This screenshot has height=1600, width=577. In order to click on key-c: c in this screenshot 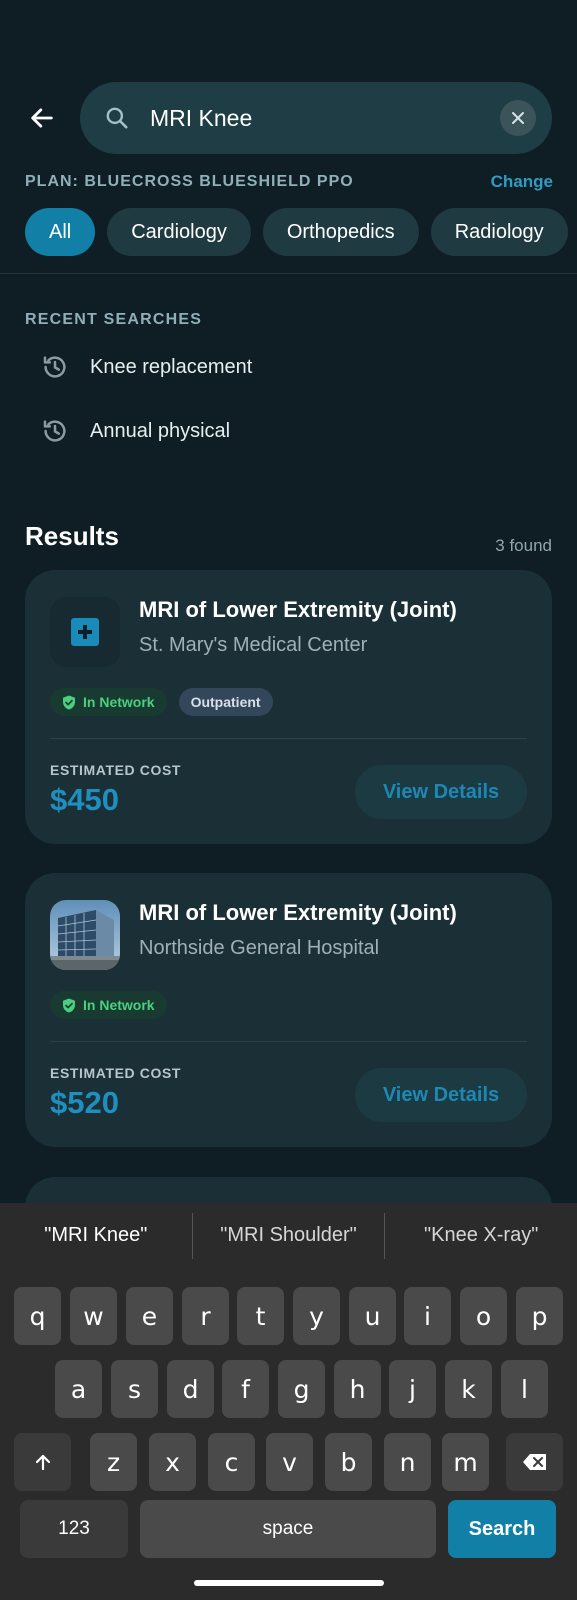, I will do `click(231, 1462)`.